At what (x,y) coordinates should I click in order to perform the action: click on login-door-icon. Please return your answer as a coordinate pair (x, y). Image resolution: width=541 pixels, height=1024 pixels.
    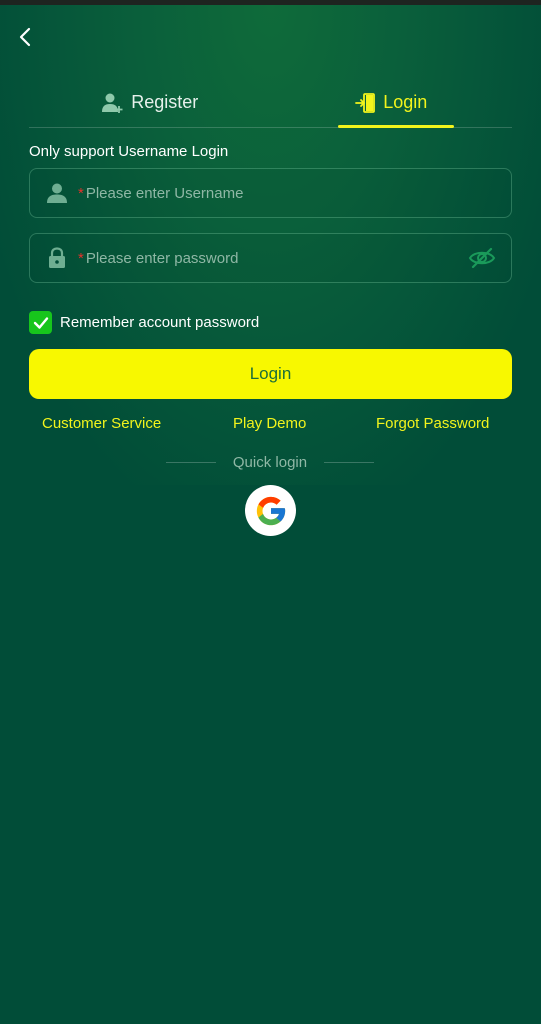
    Looking at the image, I should click on (365, 102).